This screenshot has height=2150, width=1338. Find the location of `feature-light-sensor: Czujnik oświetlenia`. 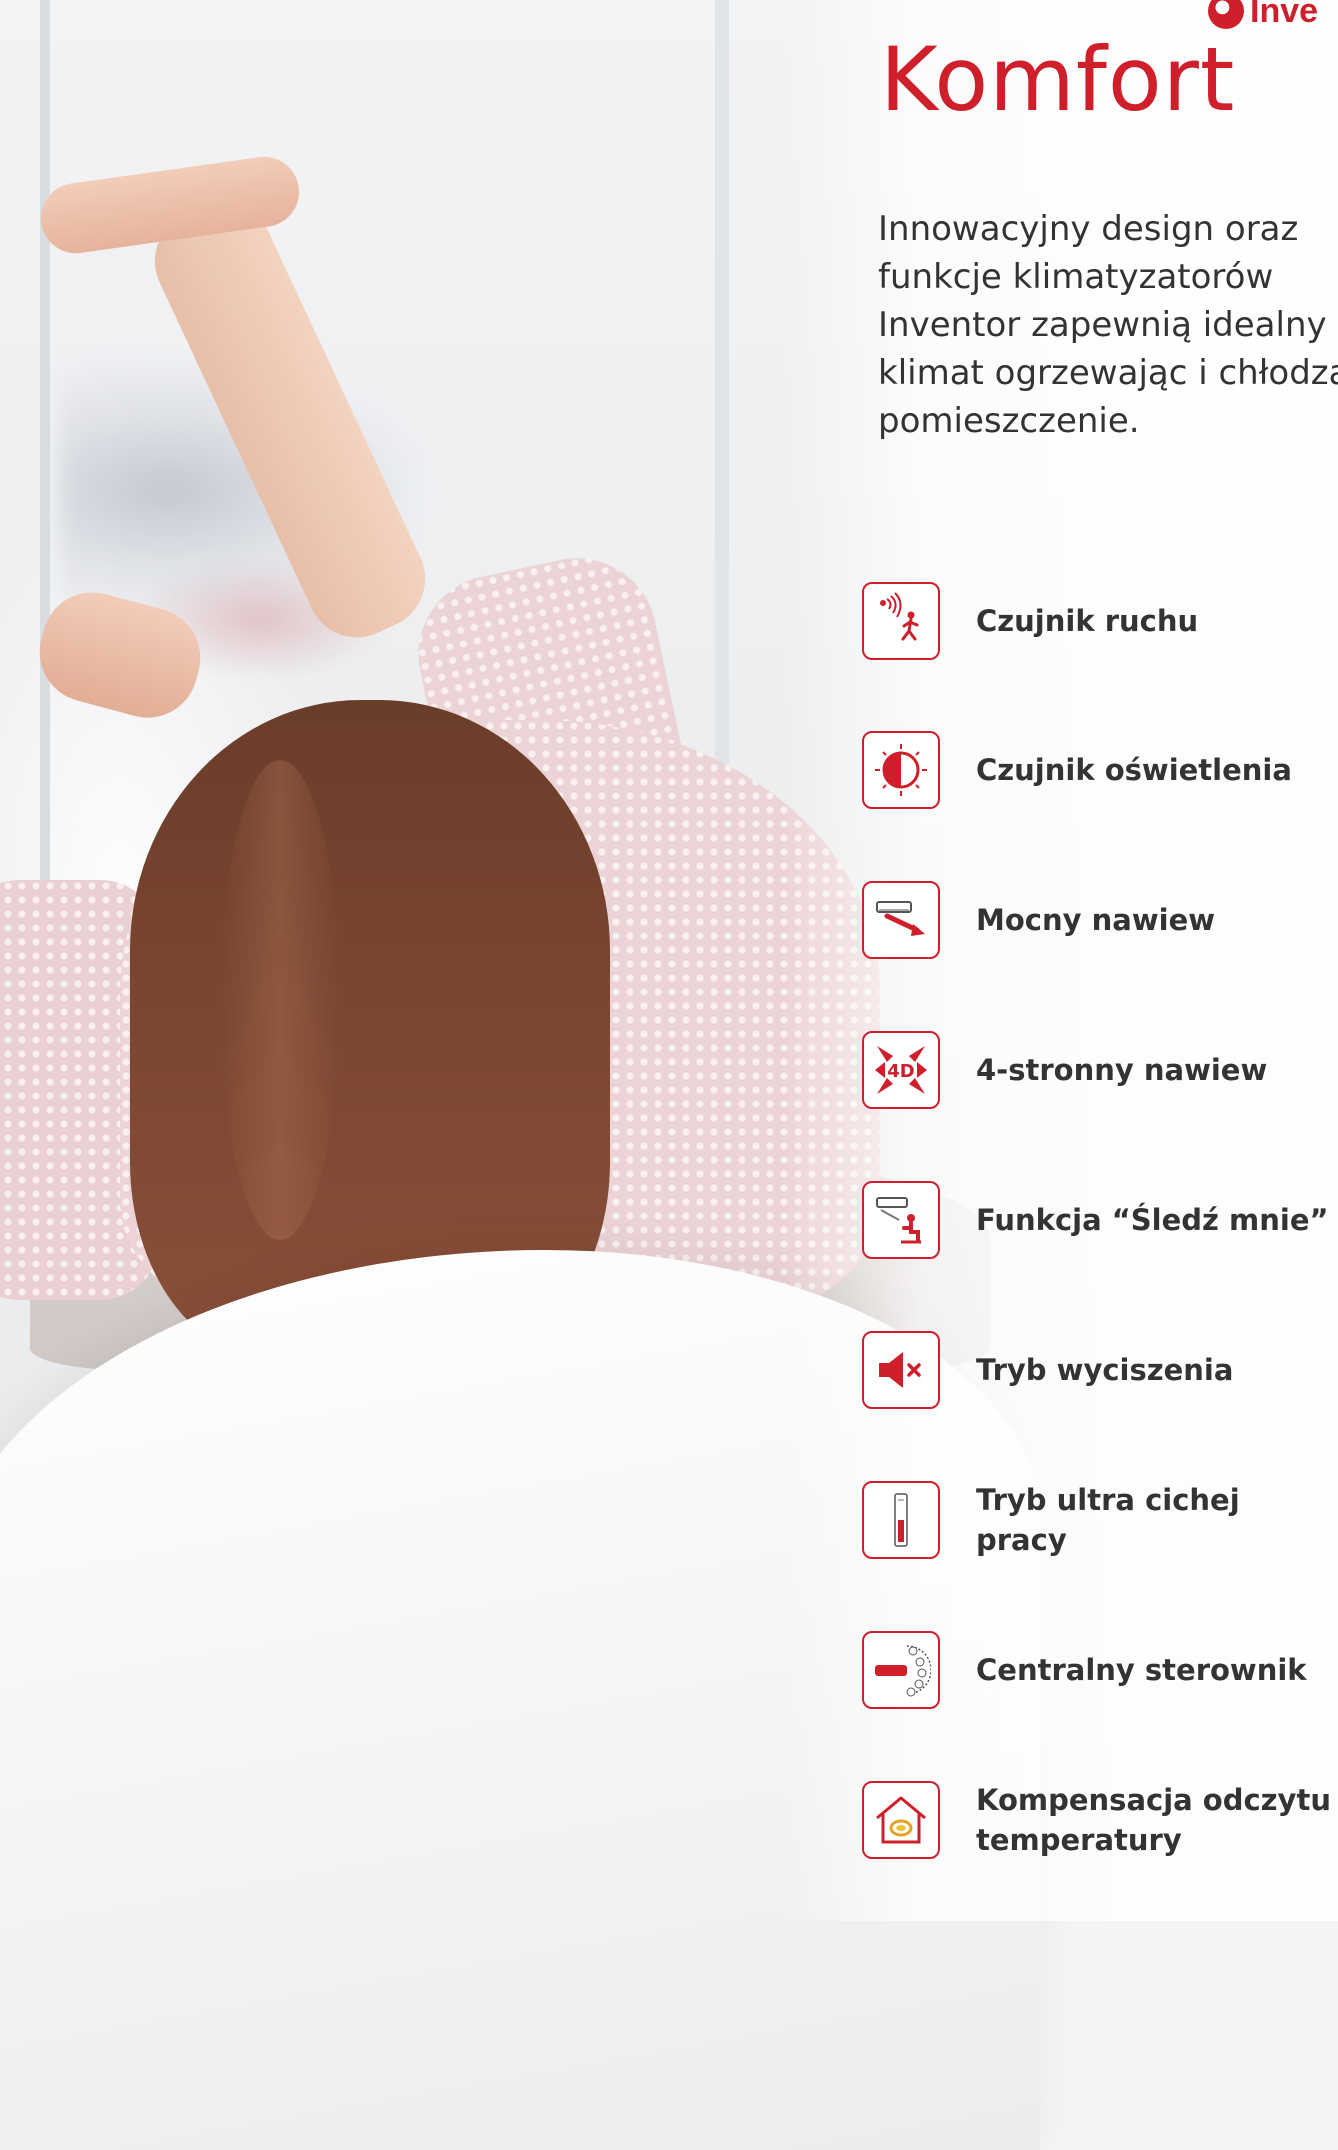

feature-light-sensor: Czujnik oświetlenia is located at coordinates (1077, 770).